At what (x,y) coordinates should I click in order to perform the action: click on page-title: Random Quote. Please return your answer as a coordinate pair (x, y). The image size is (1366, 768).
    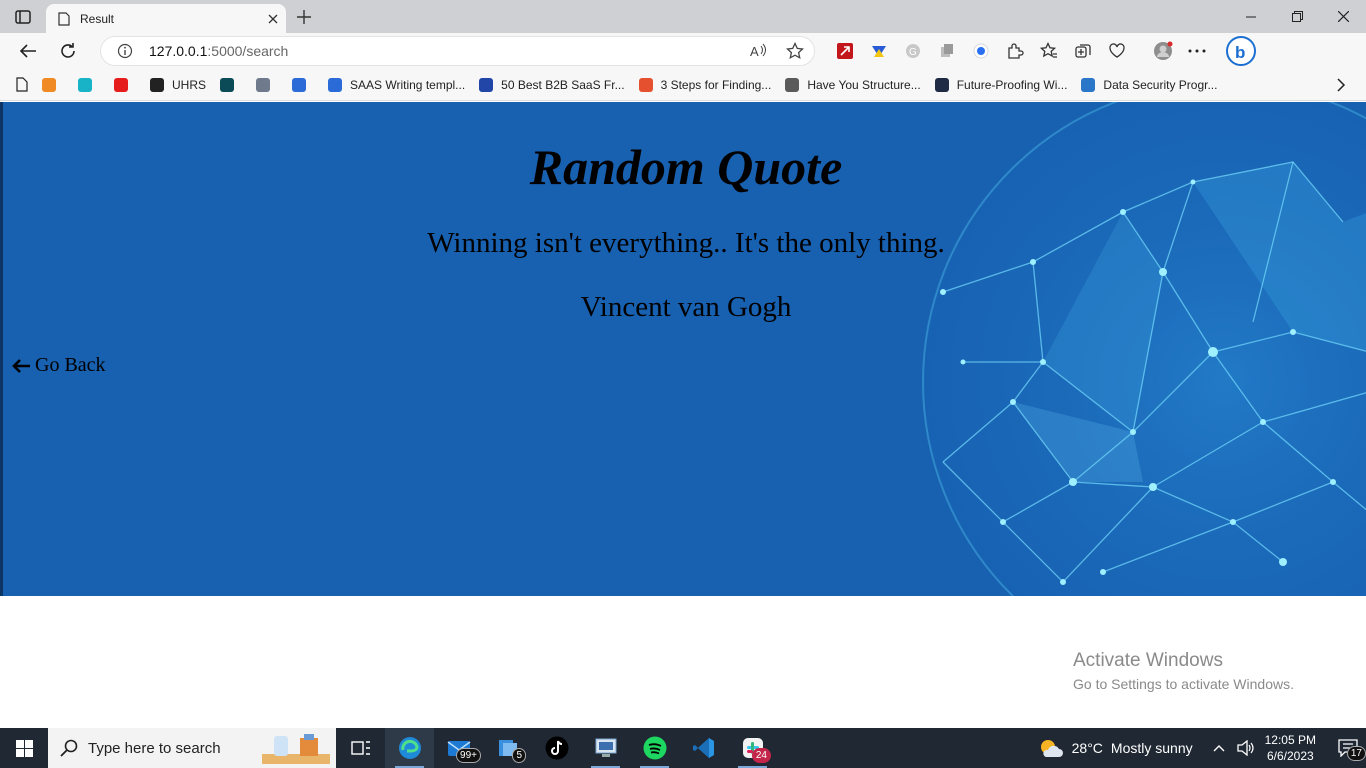
    Looking at the image, I should click on (686, 167).